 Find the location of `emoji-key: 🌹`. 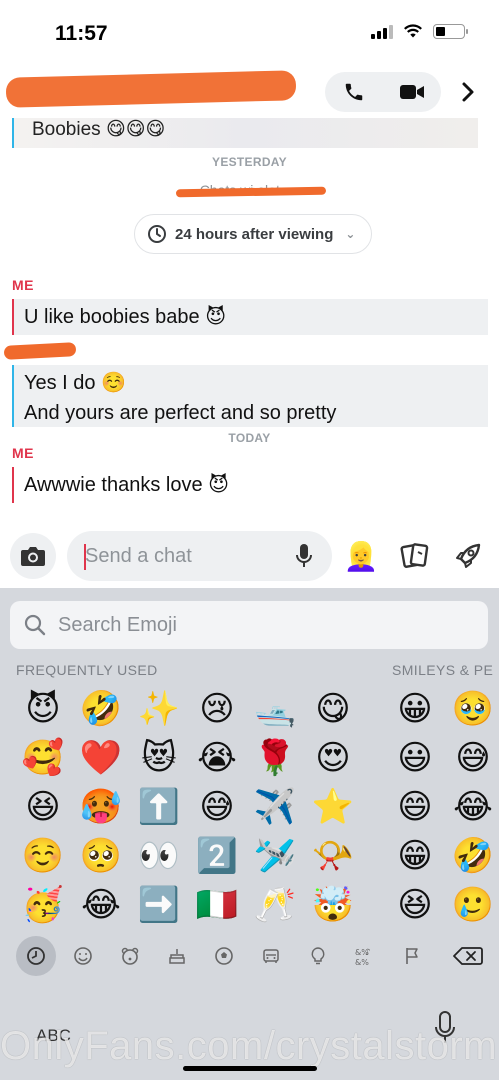

emoji-key: 🌹 is located at coordinates (275, 757).